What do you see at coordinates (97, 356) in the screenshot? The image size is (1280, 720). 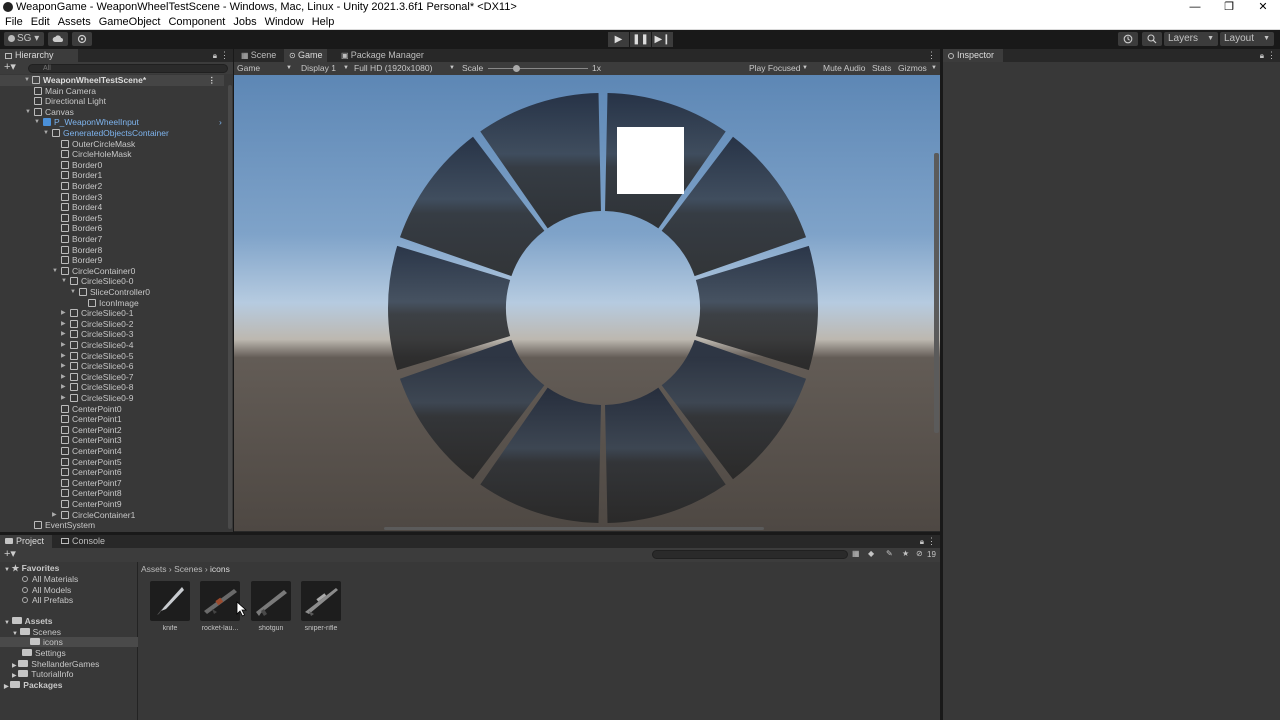 I see `hierarchy-item: ▶ CircleSlice0-5` at bounding box center [97, 356].